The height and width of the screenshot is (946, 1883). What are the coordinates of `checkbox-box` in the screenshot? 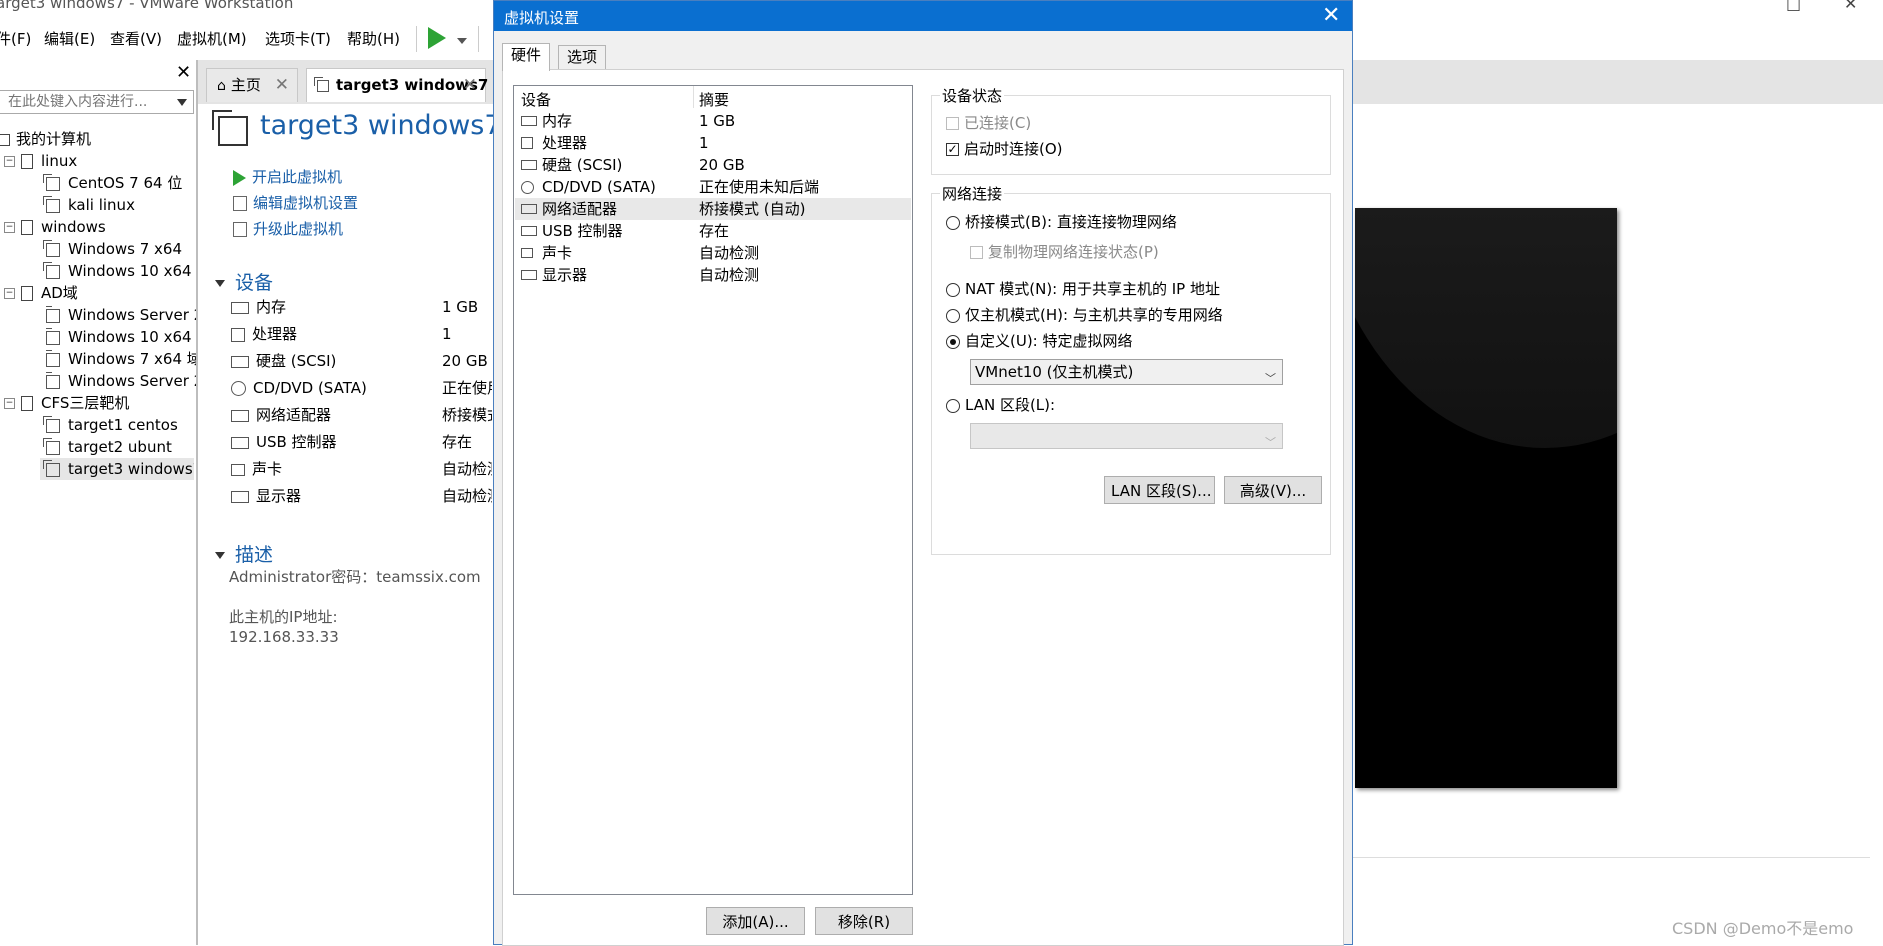 It's located at (952, 123).